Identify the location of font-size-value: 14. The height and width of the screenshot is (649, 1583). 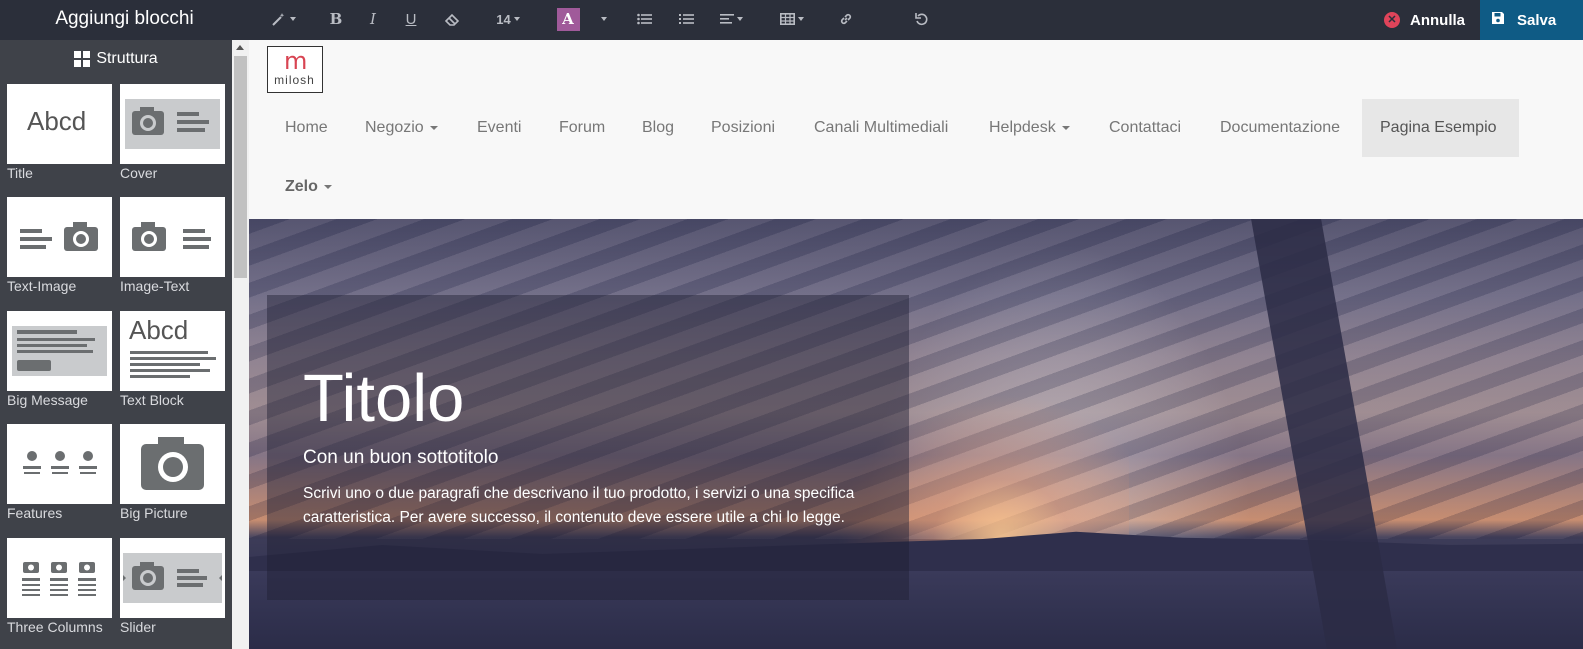
(503, 19).